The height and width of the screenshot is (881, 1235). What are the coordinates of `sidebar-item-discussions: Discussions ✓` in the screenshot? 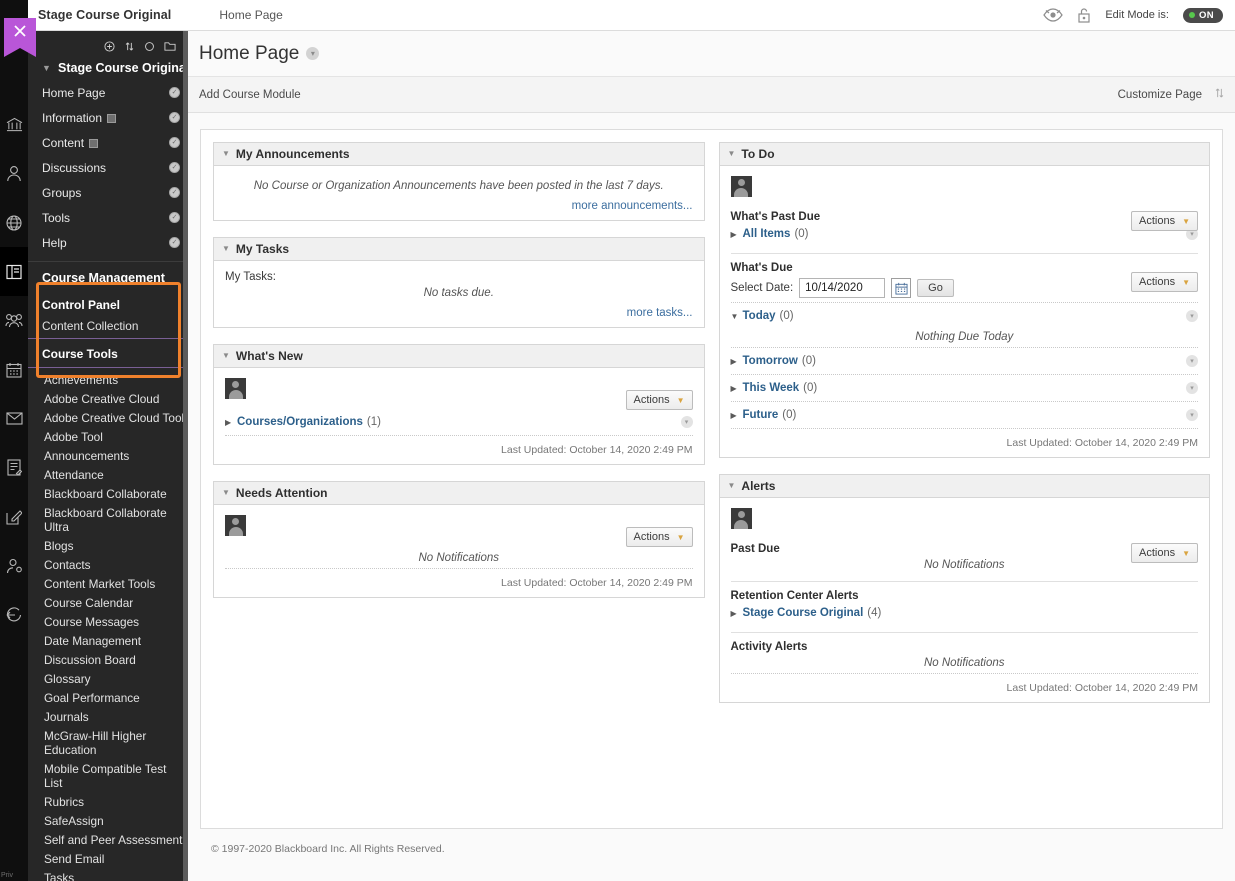 It's located at (108, 167).